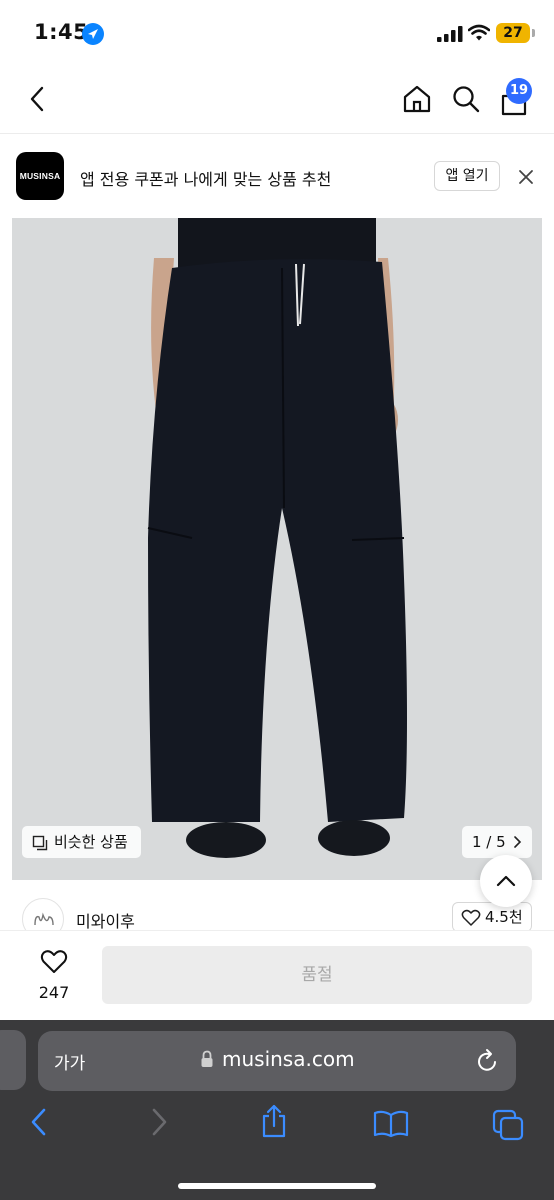 This screenshot has height=1200, width=554. What do you see at coordinates (479, 32) in the screenshot?
I see `wifi-icon` at bounding box center [479, 32].